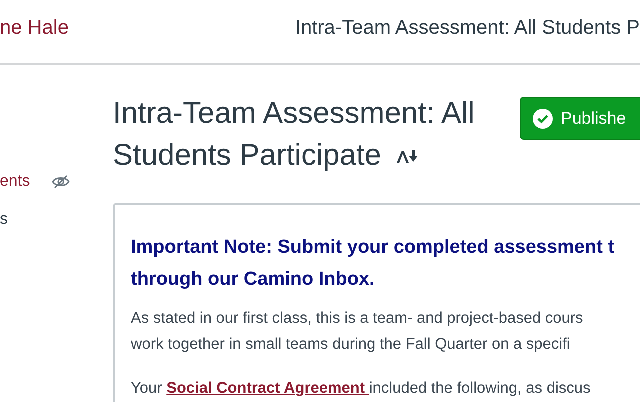  I want to click on breadcrumb-title: Intra-Team Assessment: All Students P, so click(467, 29).